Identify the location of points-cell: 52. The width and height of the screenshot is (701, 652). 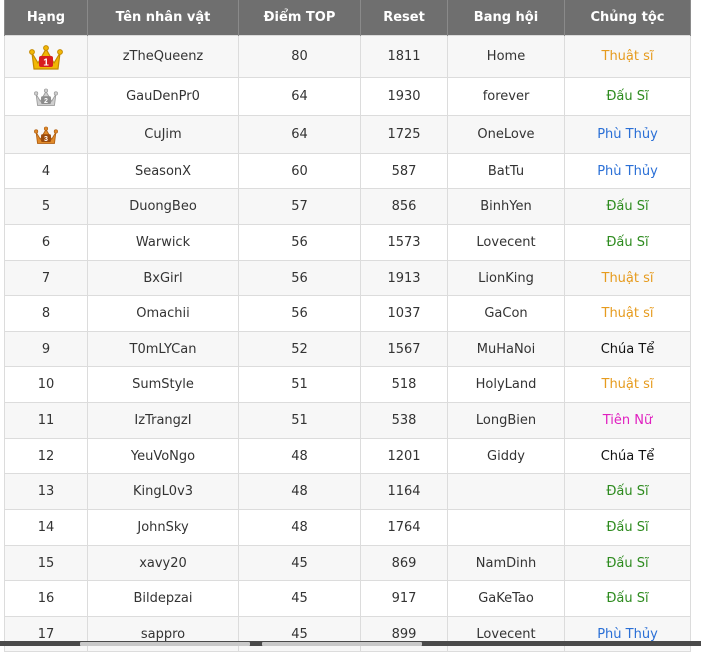
(299, 349).